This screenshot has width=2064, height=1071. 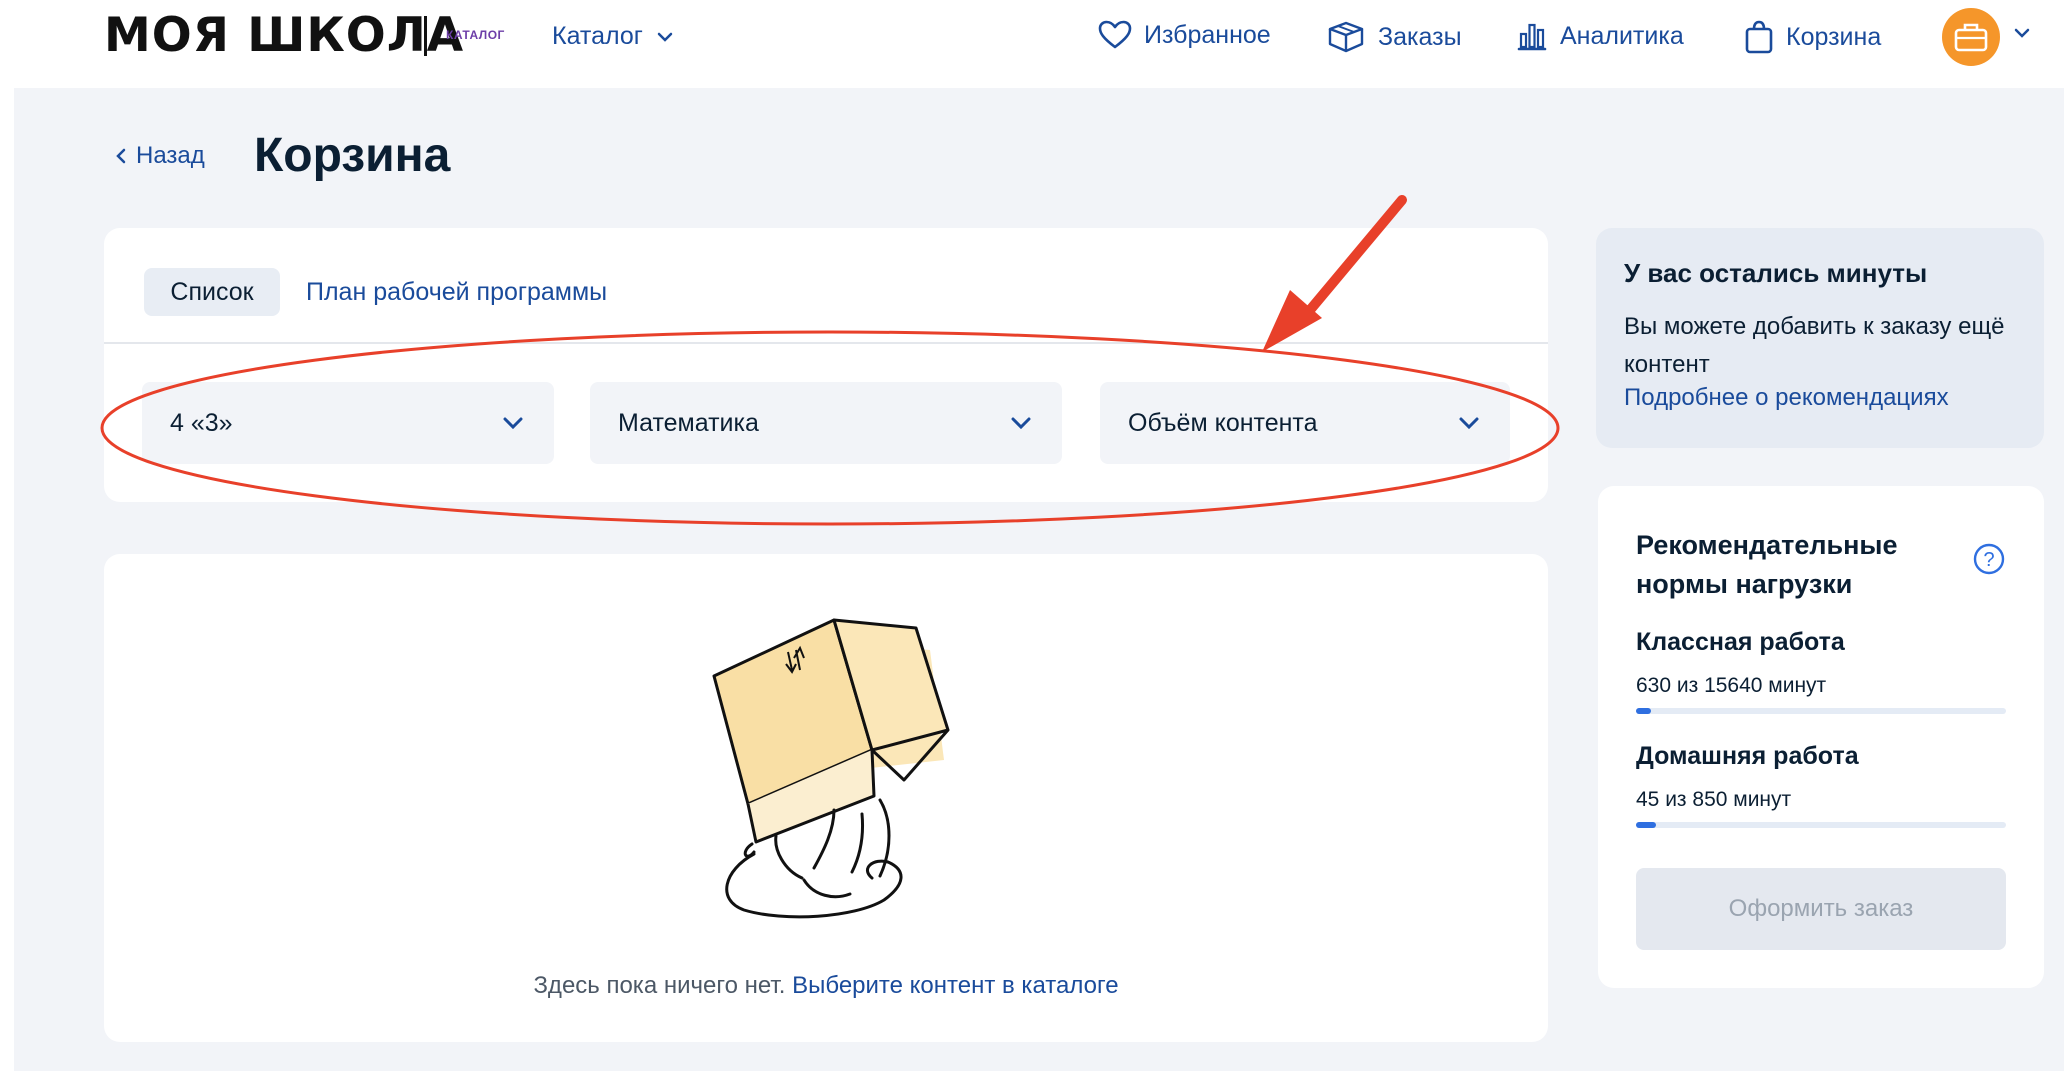 What do you see at coordinates (1207, 34) in the screenshot?
I see `nav-favorites-label: Избранное` at bounding box center [1207, 34].